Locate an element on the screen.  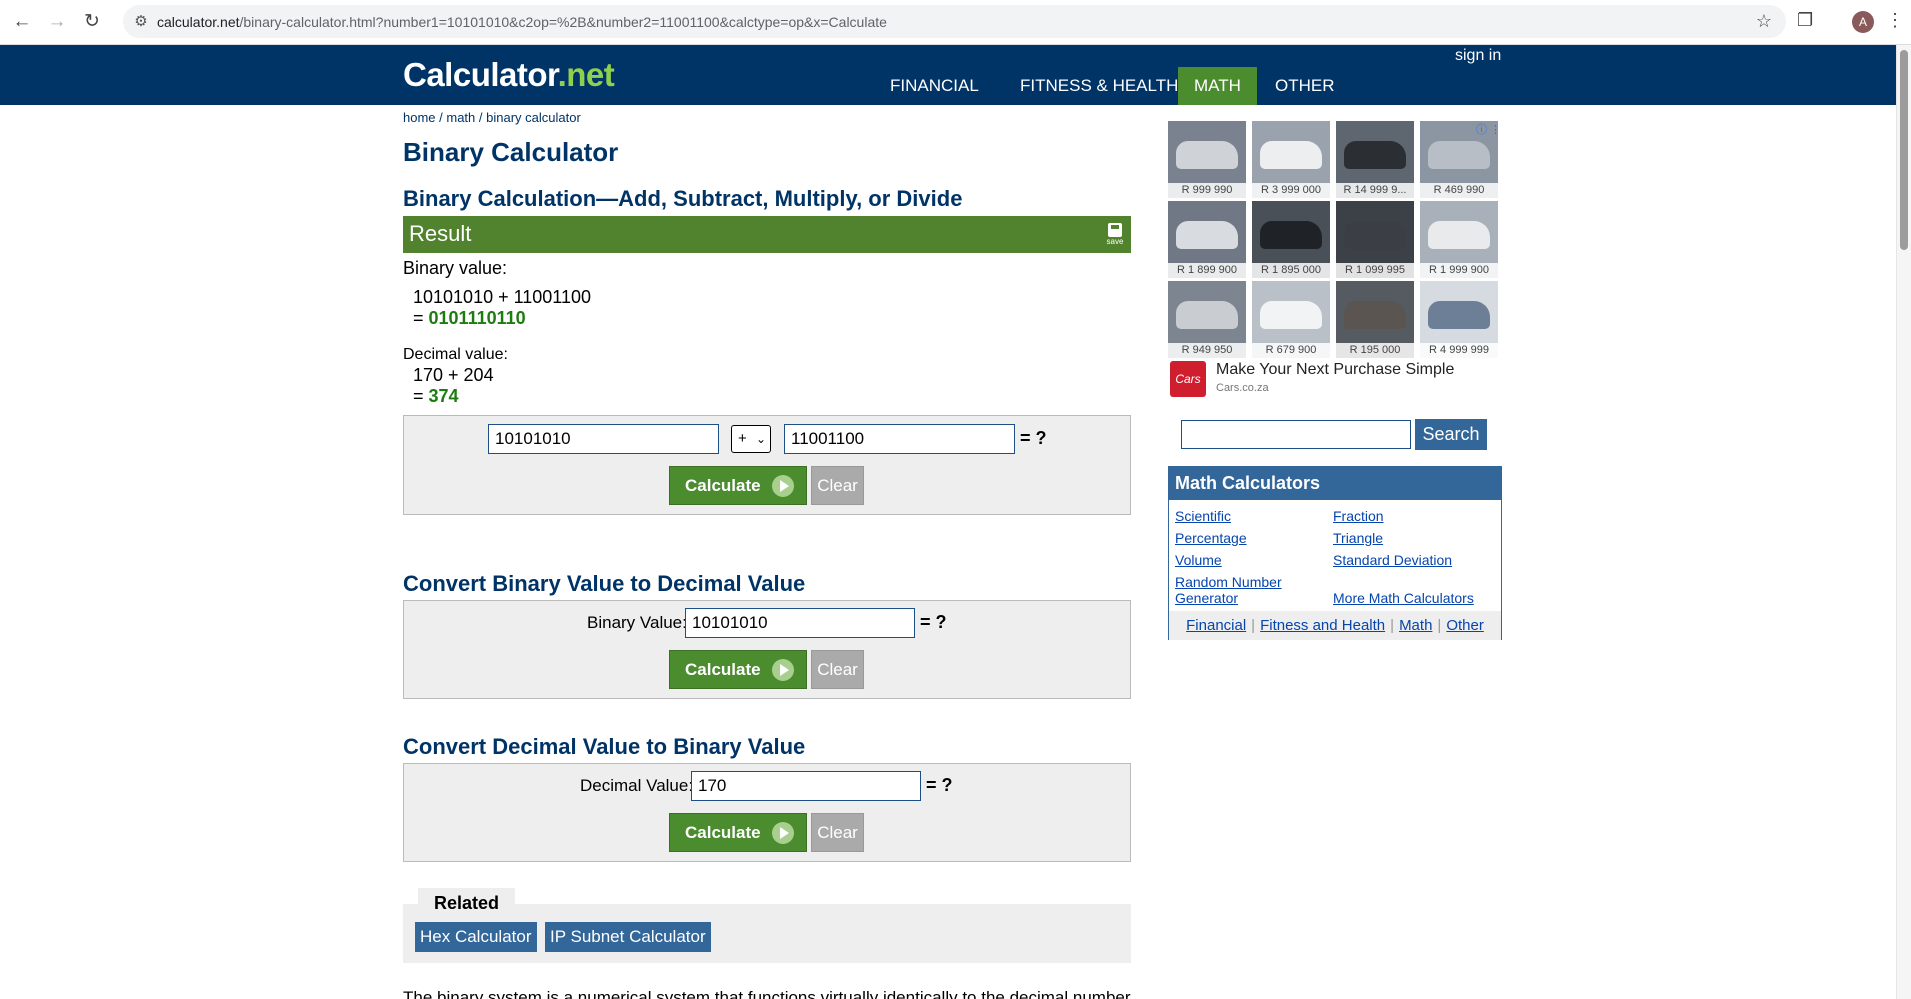
page-title: Binary Calculator is located at coordinates (511, 152).